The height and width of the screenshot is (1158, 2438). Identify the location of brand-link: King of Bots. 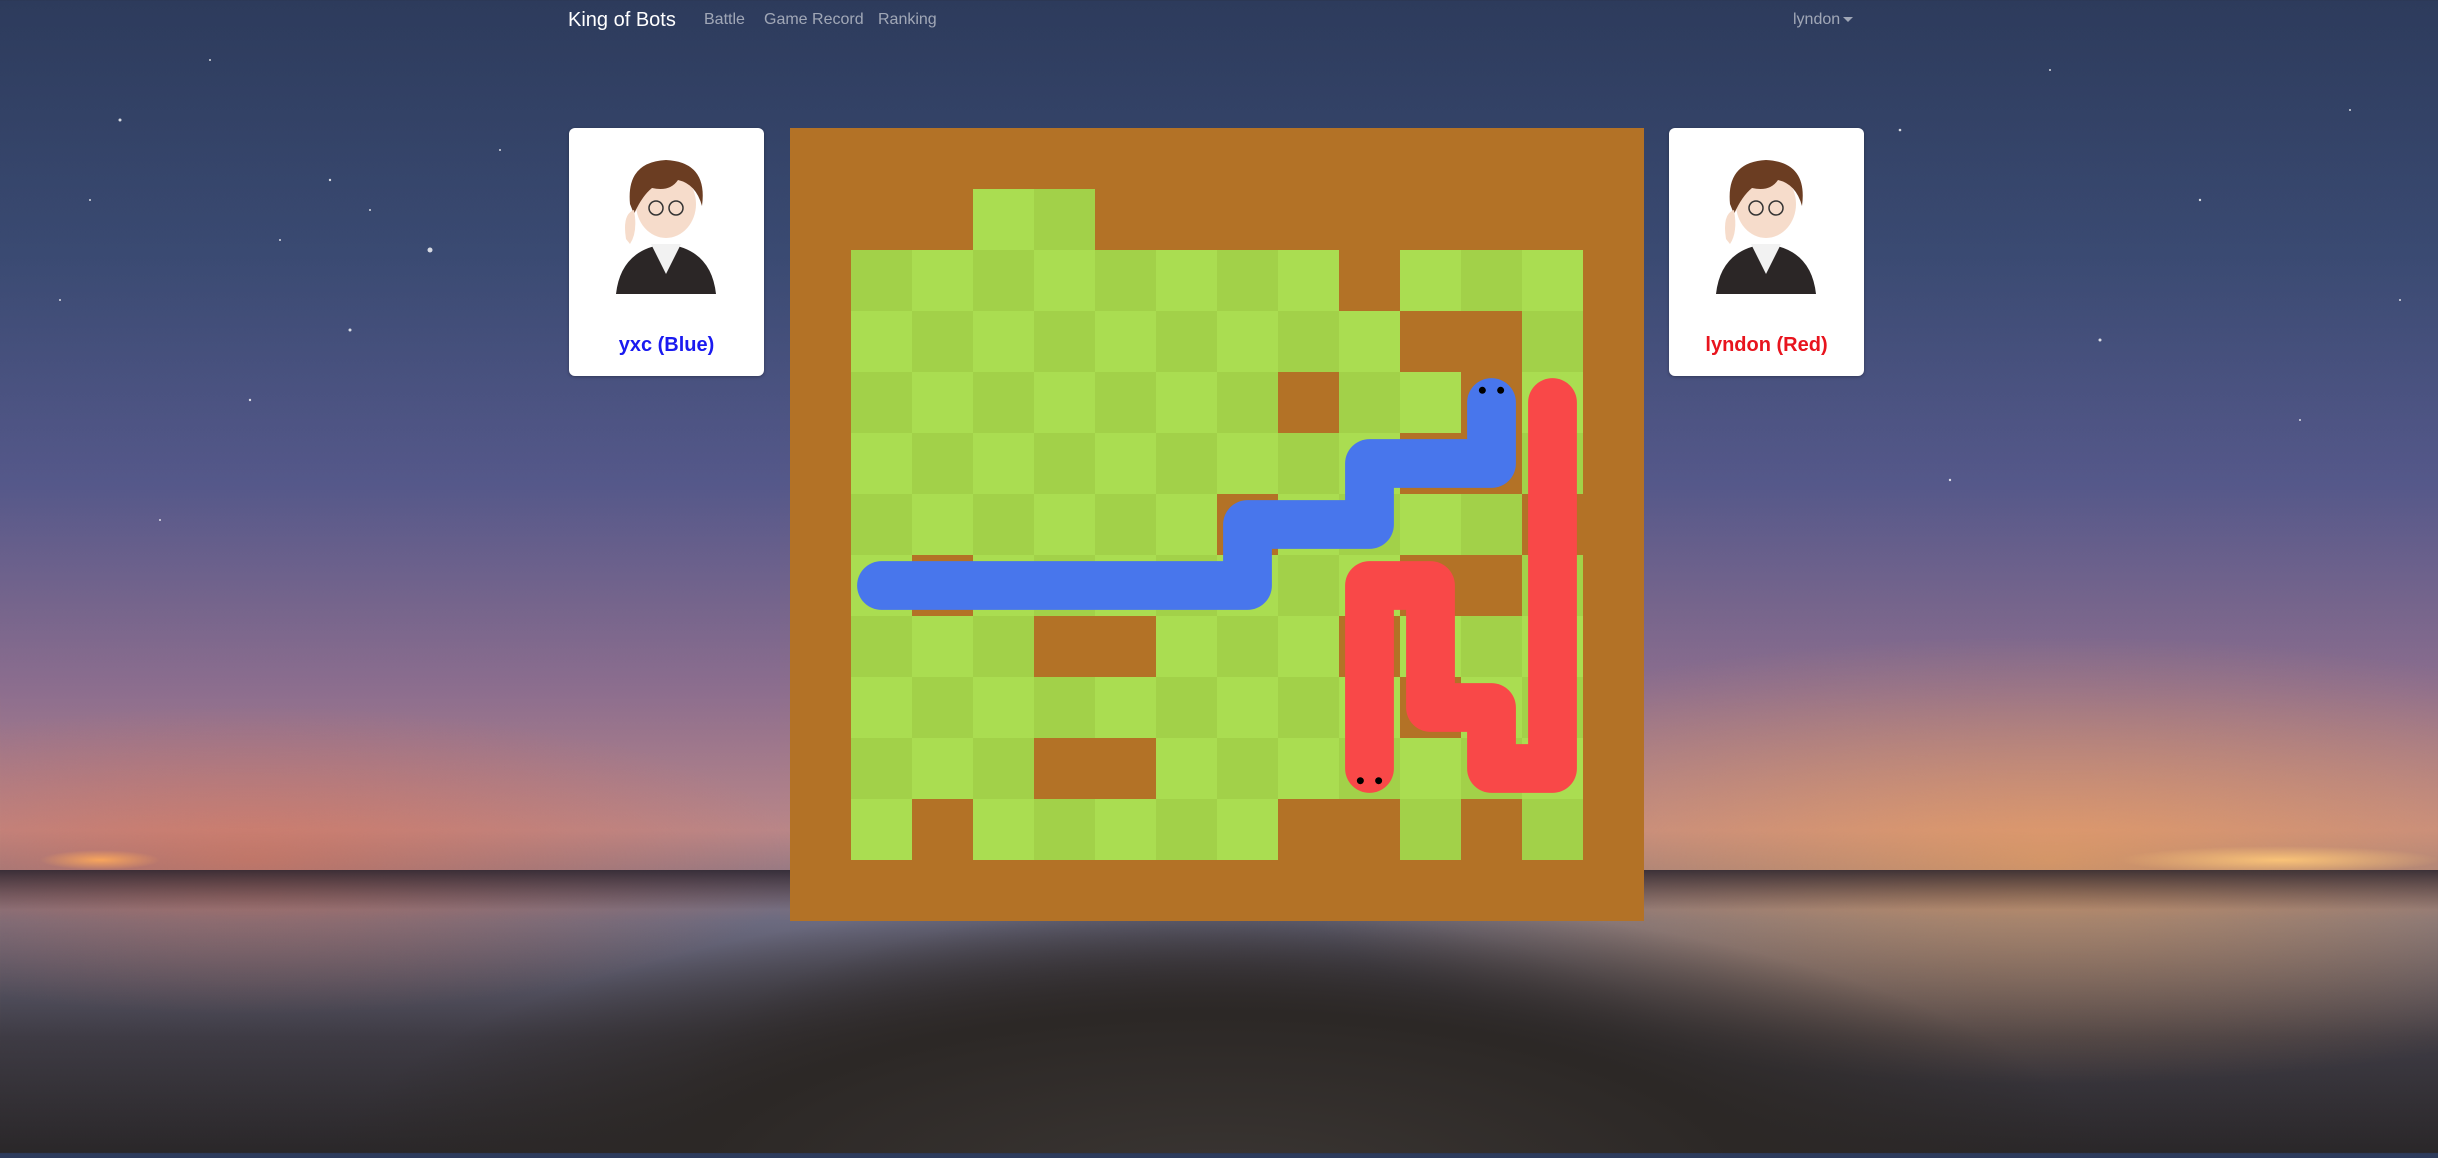
(622, 20).